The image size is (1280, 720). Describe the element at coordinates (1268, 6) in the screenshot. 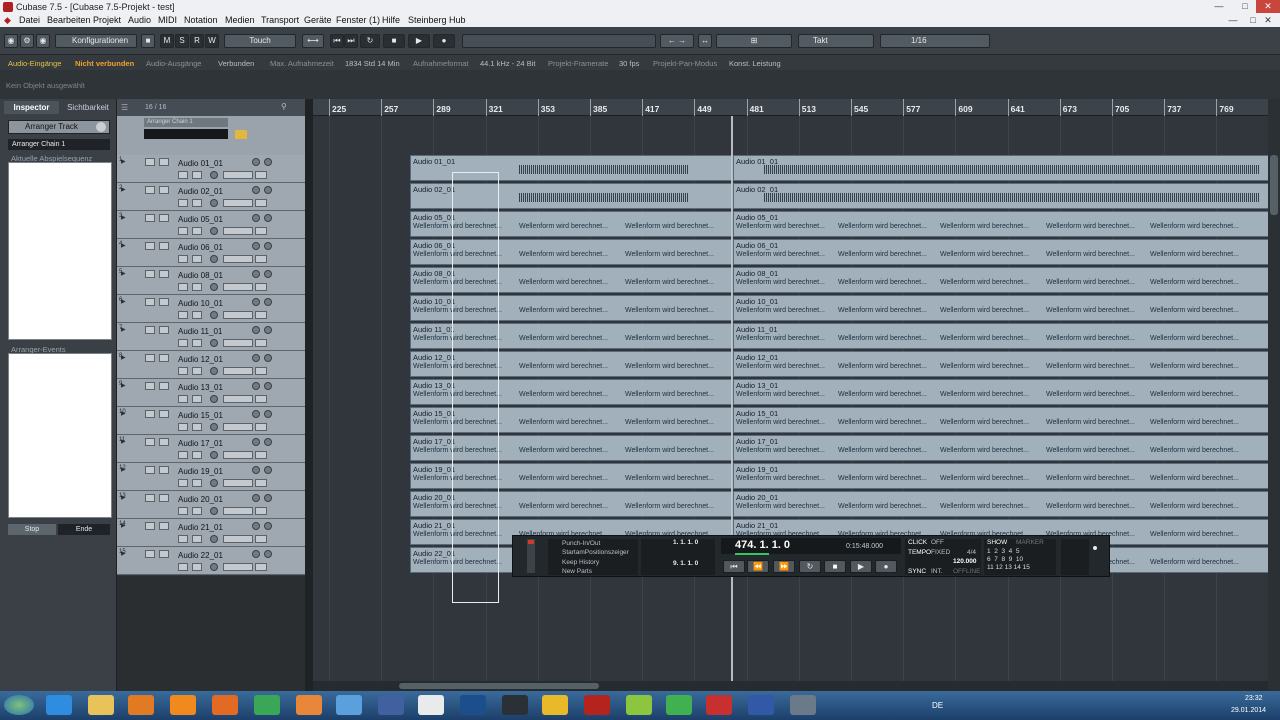

I see `close-button: ✕` at that location.